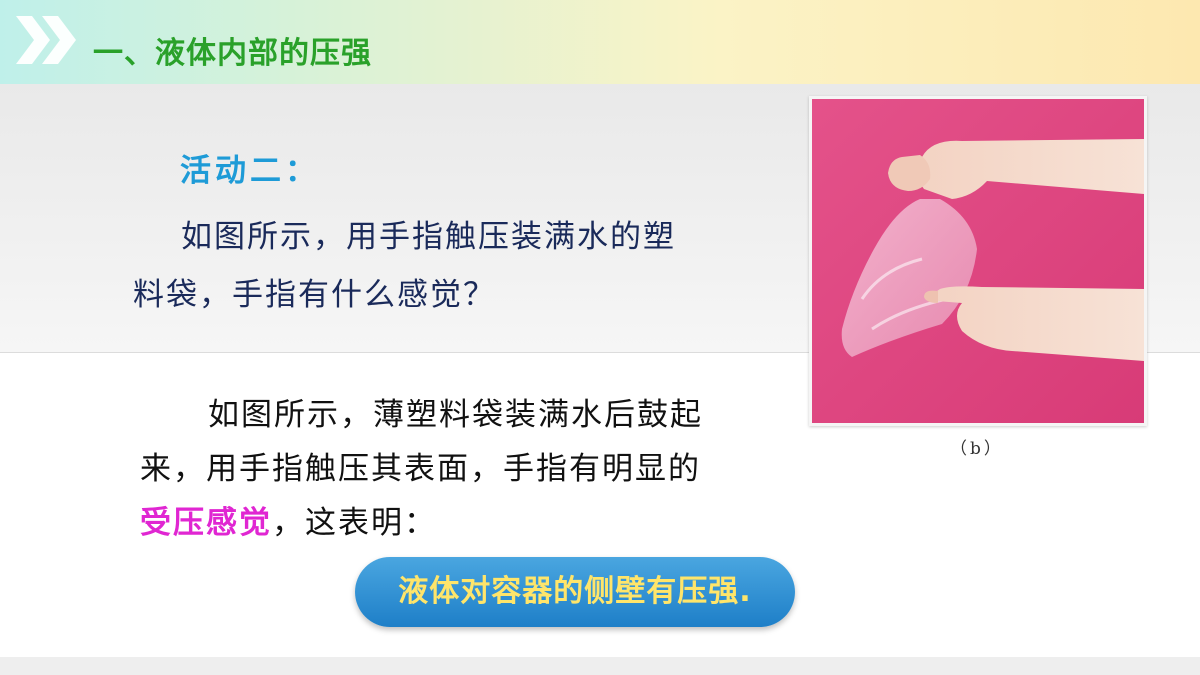 The height and width of the screenshot is (675, 1200). Describe the element at coordinates (206, 523) in the screenshot. I see `answer-highlight: 受压感觉` at that location.